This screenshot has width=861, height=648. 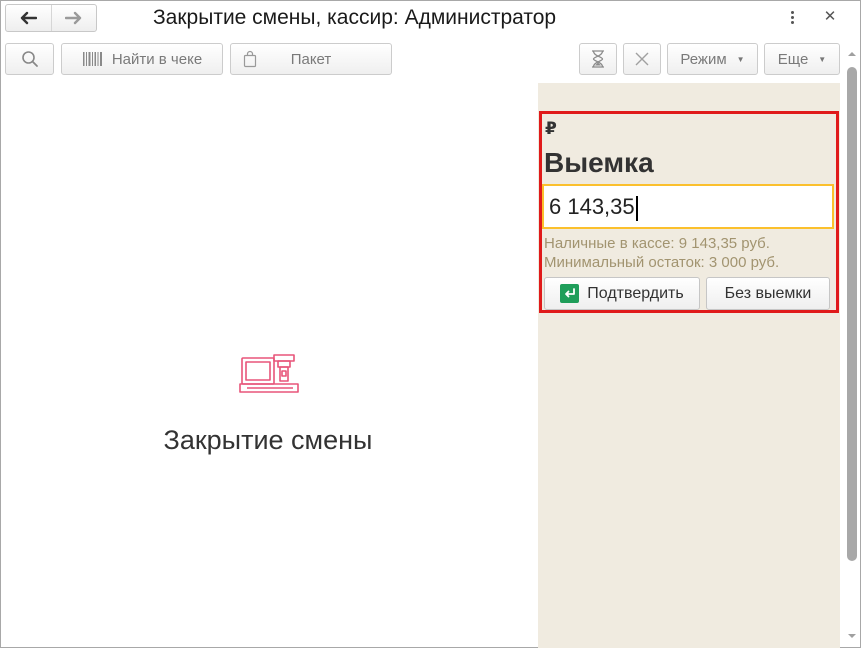 What do you see at coordinates (703, 59) in the screenshot?
I see `mode-label: Режим` at bounding box center [703, 59].